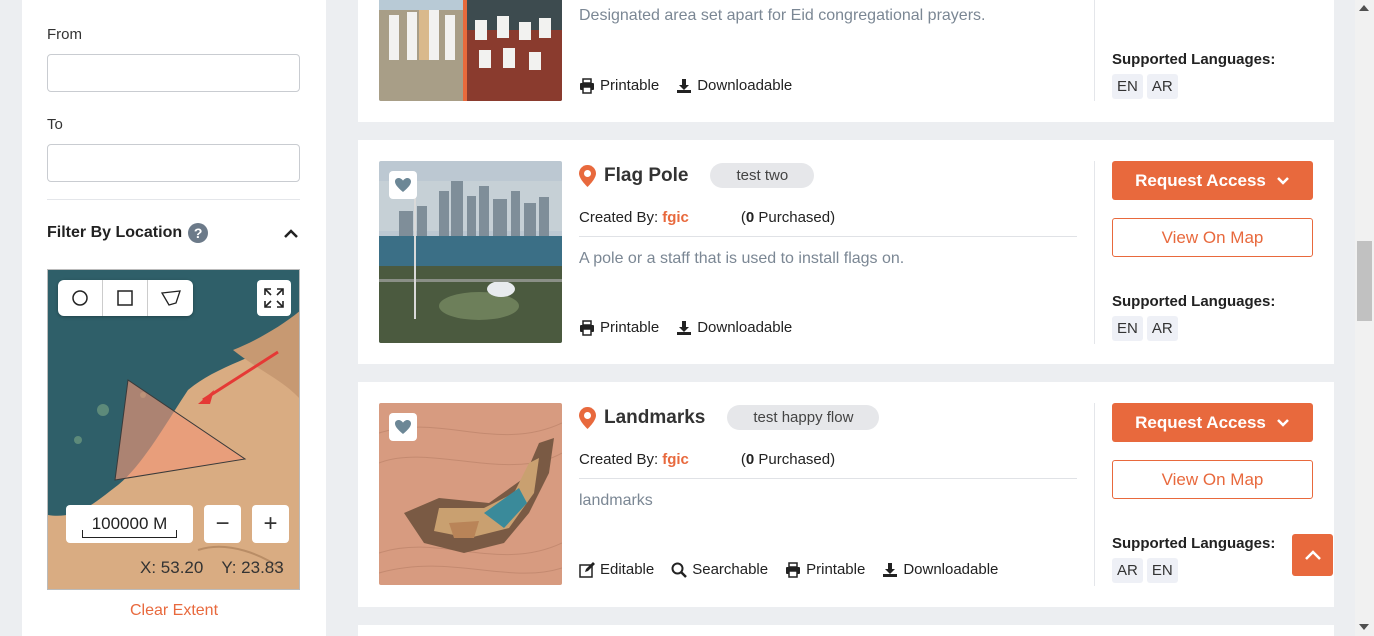 The height and width of the screenshot is (636, 1374). Describe the element at coordinates (129, 524) in the screenshot. I see `map-scale: 100000 M` at that location.